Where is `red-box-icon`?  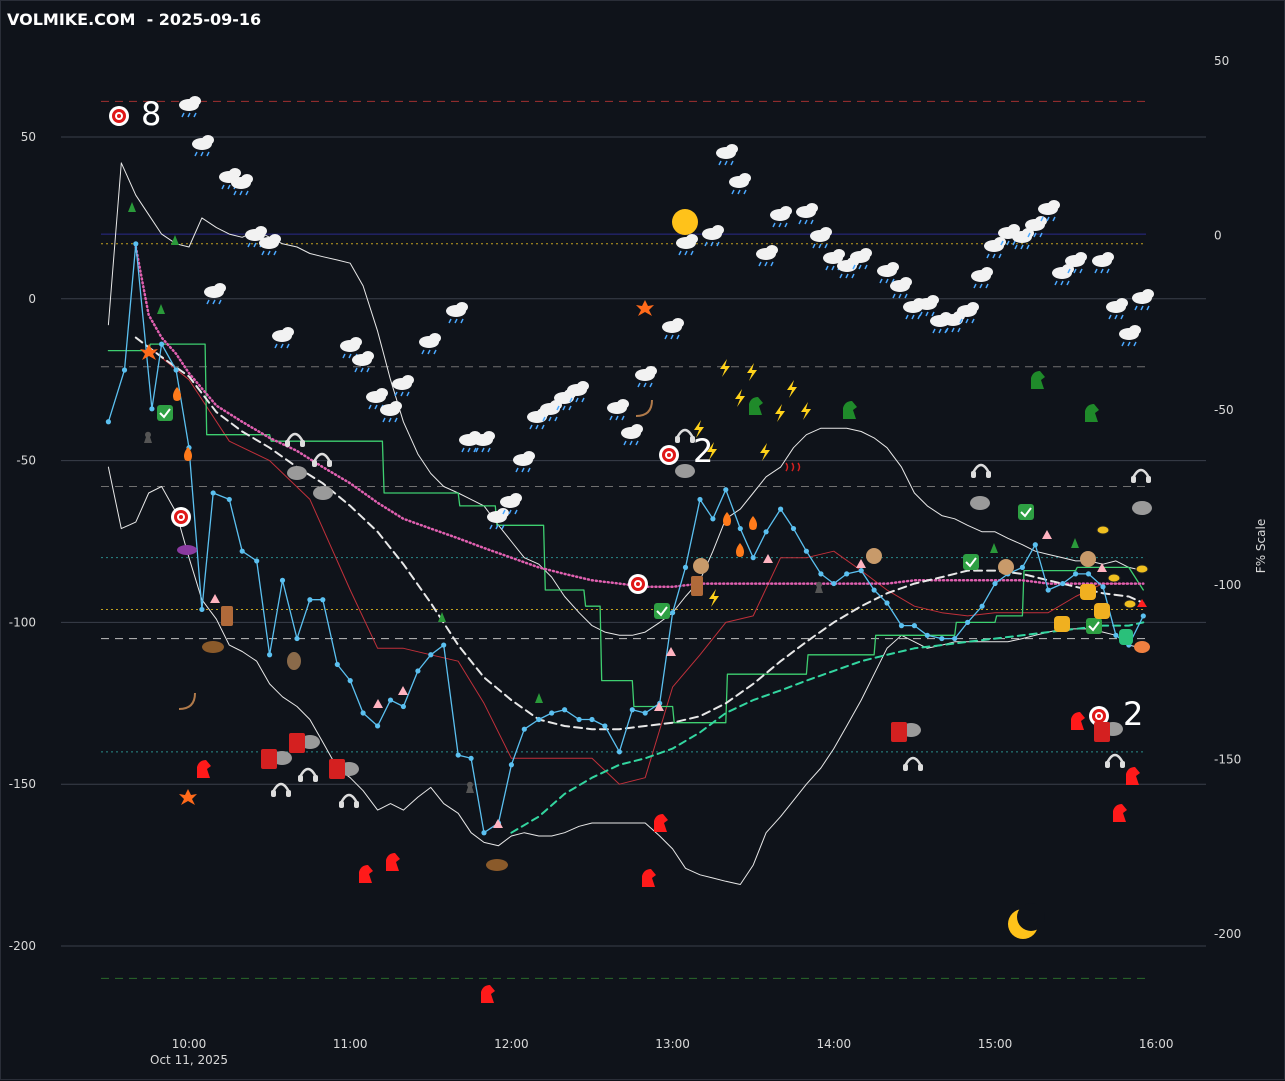 red-box-icon is located at coordinates (1102, 732).